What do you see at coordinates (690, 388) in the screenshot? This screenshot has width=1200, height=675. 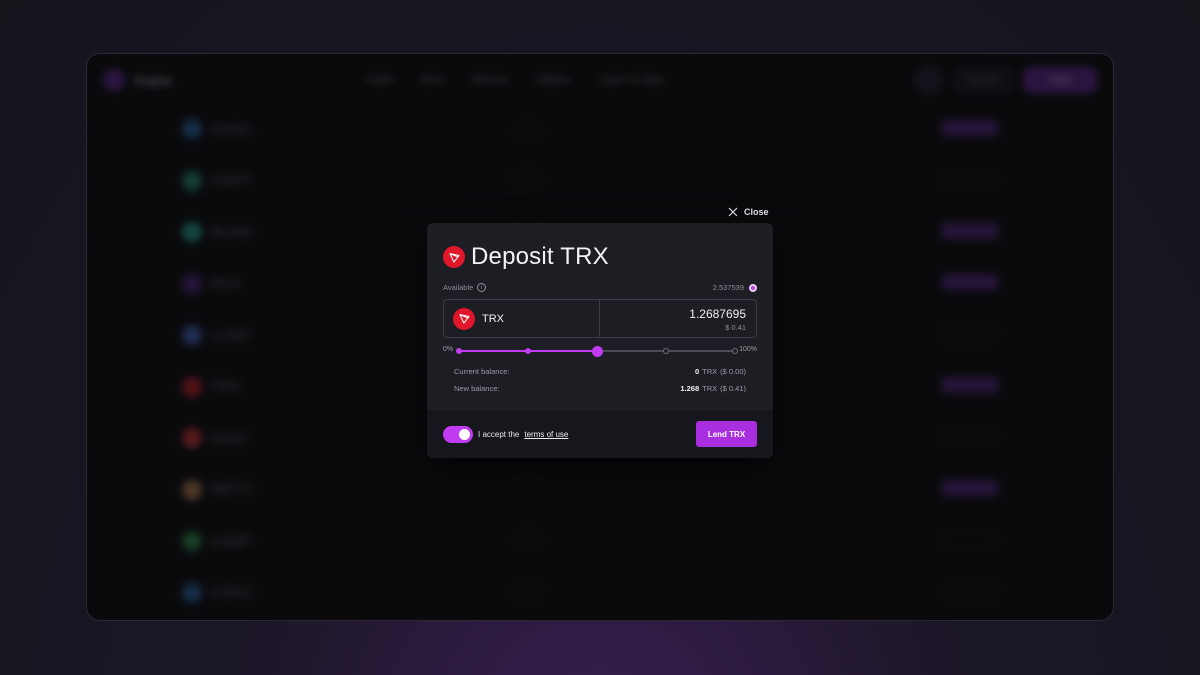 I see `new-balance-value: 1.268` at bounding box center [690, 388].